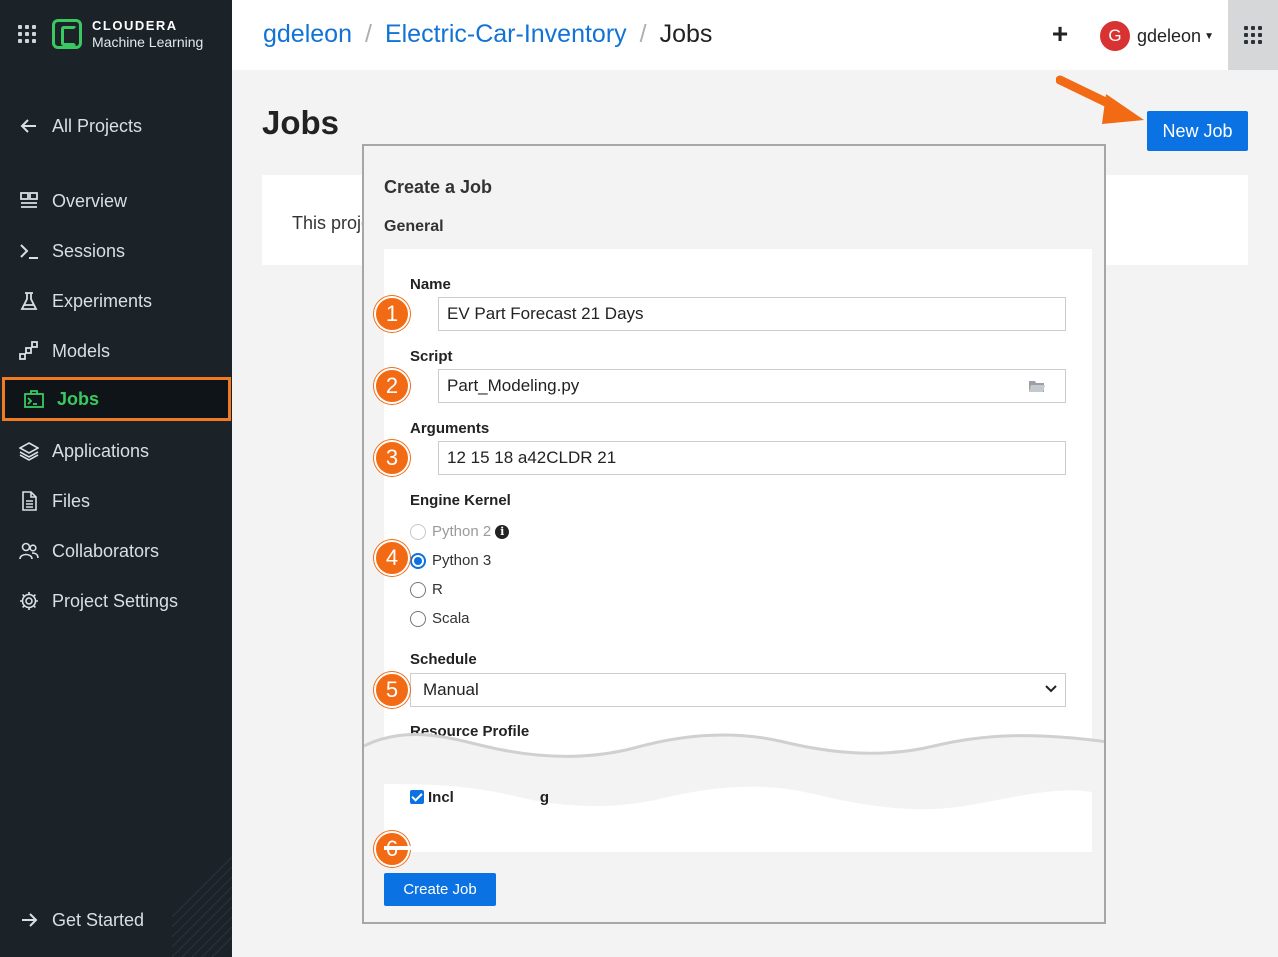 This screenshot has width=1278, height=957. Describe the element at coordinates (1209, 36) in the screenshot. I see `caret-down-icon: ▼` at that location.